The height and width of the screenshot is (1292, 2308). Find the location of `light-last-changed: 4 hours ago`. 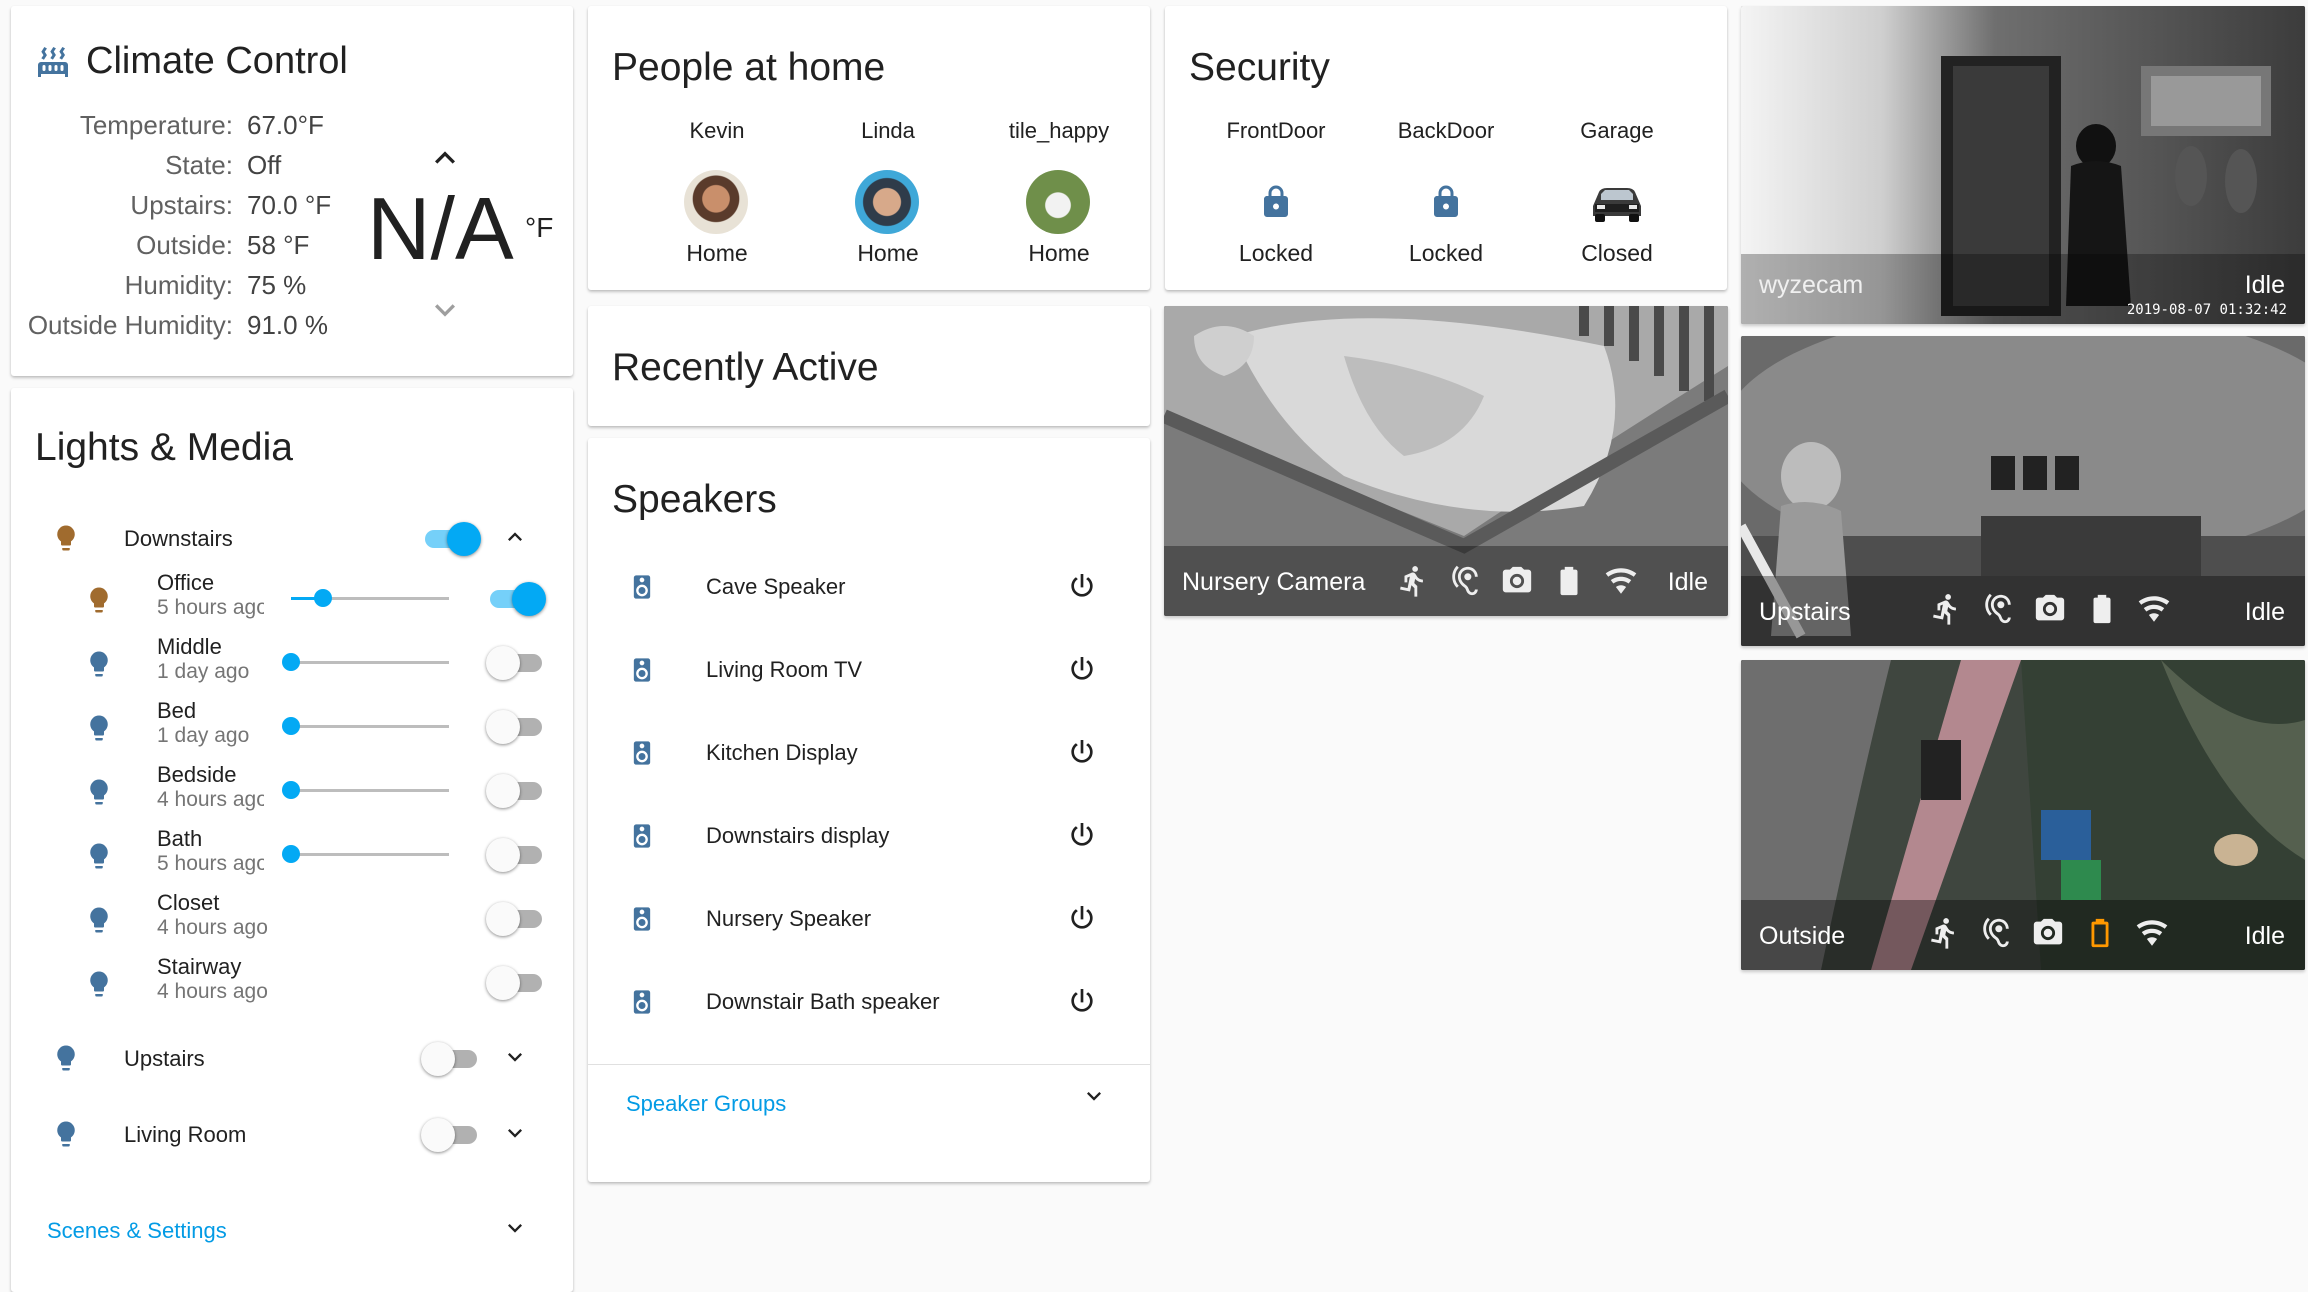

light-last-changed: 4 hours ago is located at coordinates (212, 991).